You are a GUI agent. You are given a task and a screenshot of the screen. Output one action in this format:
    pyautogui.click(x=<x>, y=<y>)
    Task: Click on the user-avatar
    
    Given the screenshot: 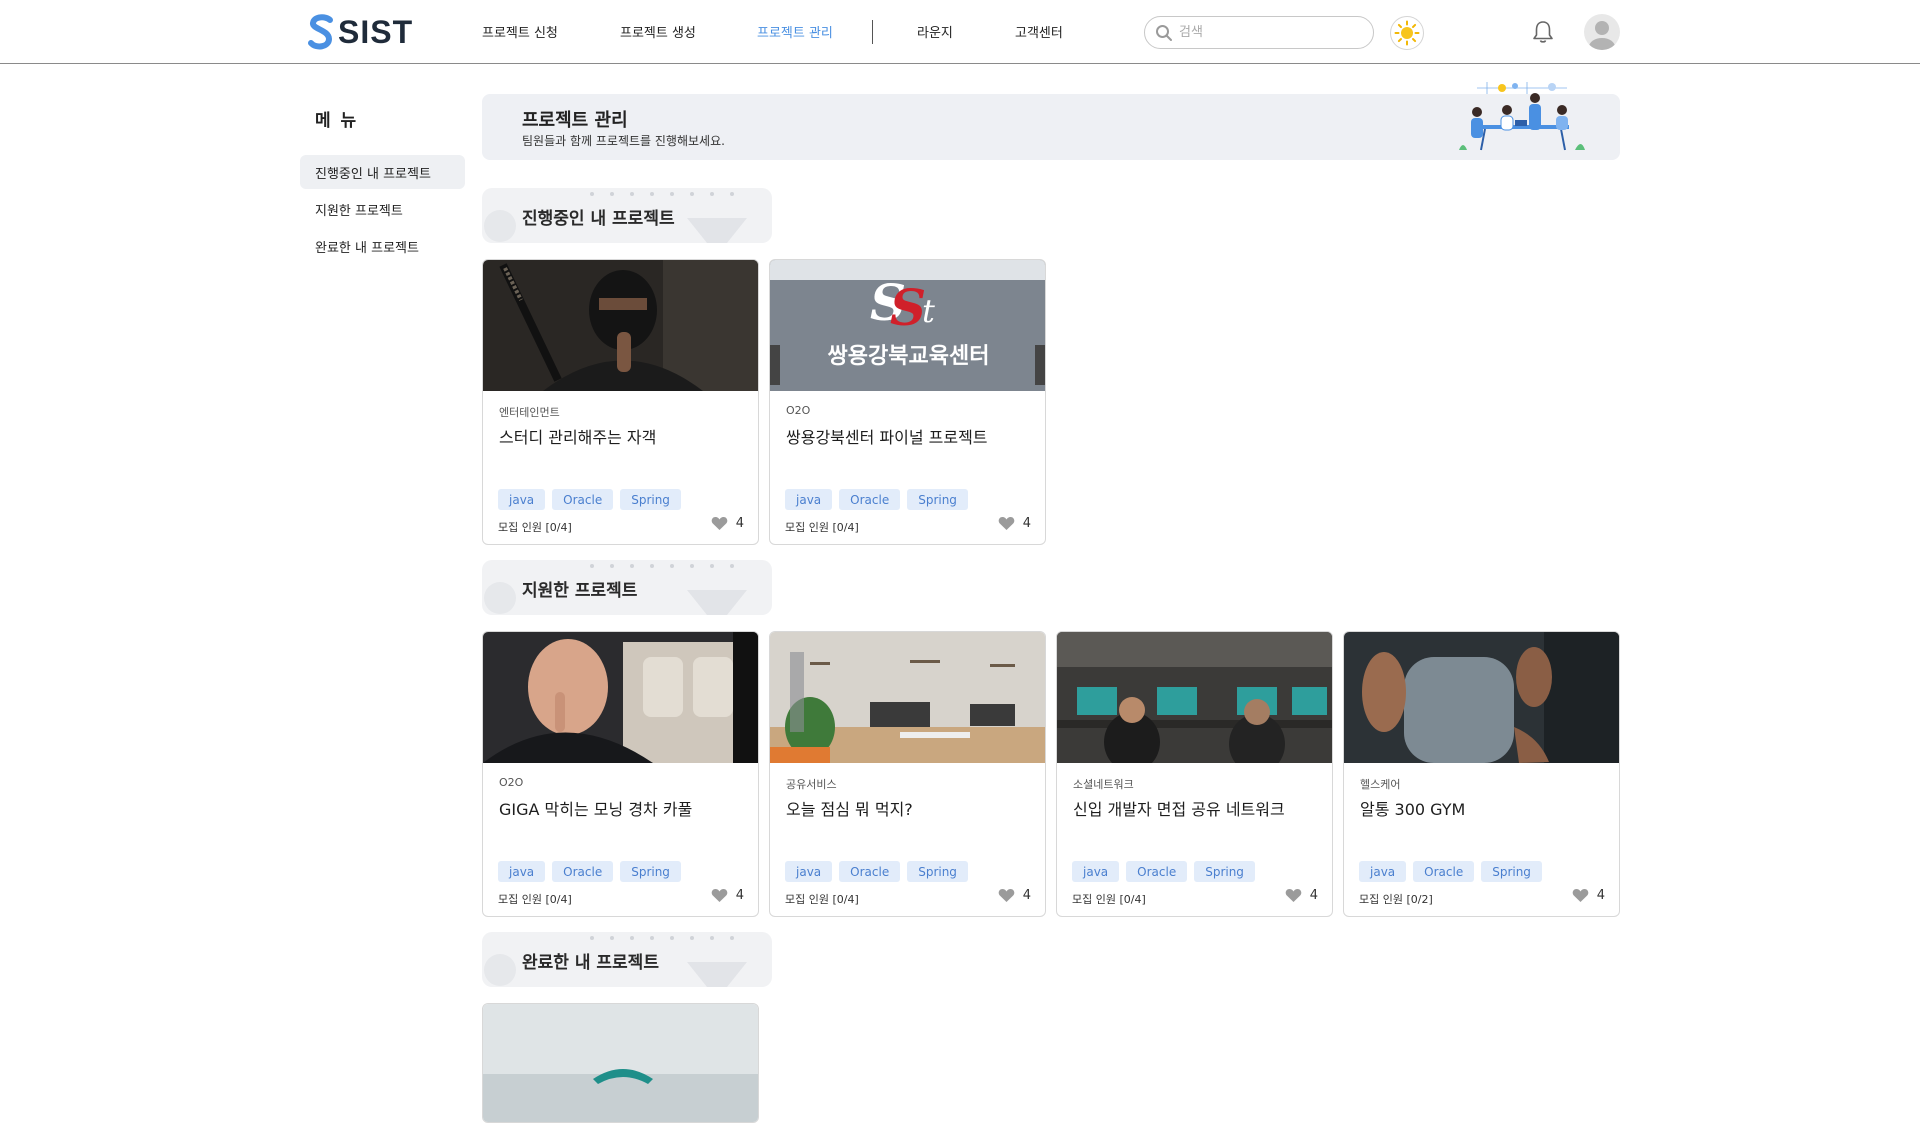 What is the action you would take?
    pyautogui.click(x=1602, y=32)
    